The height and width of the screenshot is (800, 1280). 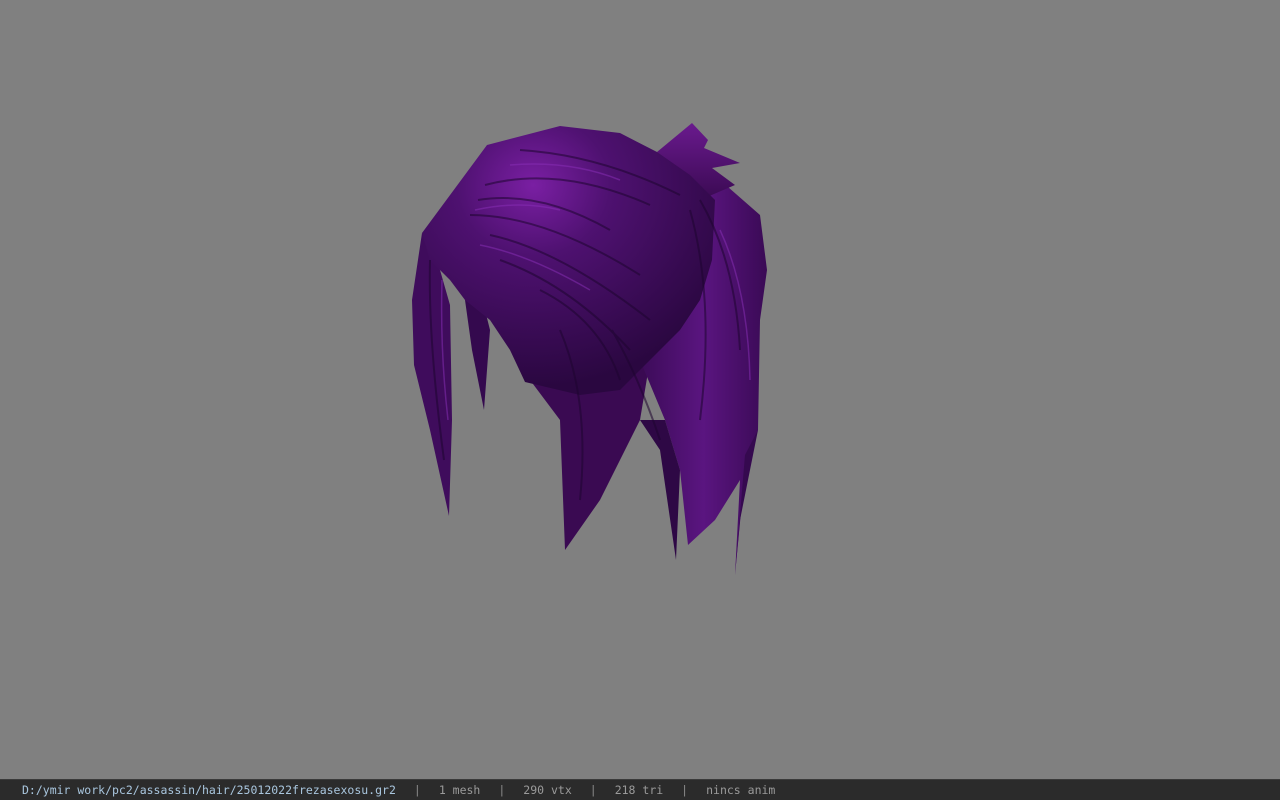 I want to click on mesh-count-label: 1 mesh, so click(x=459, y=790).